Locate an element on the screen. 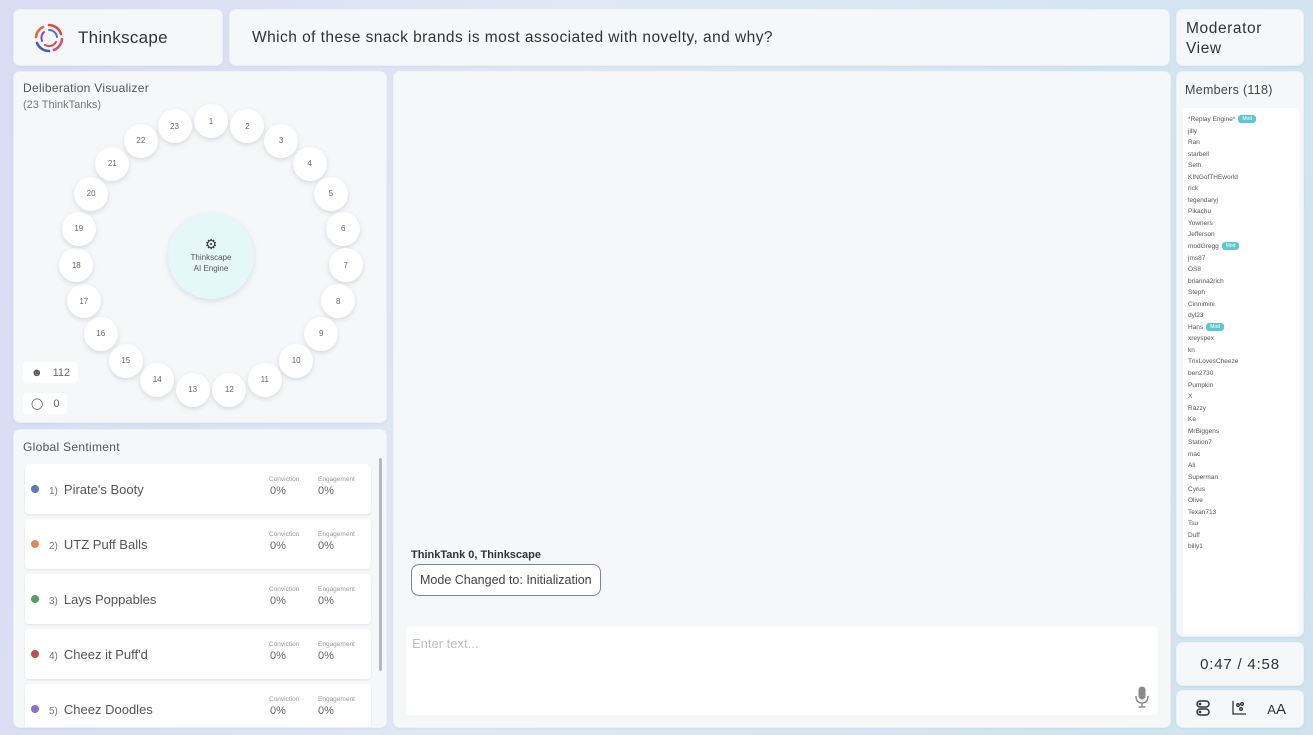 The height and width of the screenshot is (735, 1313). option-name: UTZ Puff Balls is located at coordinates (105, 544).